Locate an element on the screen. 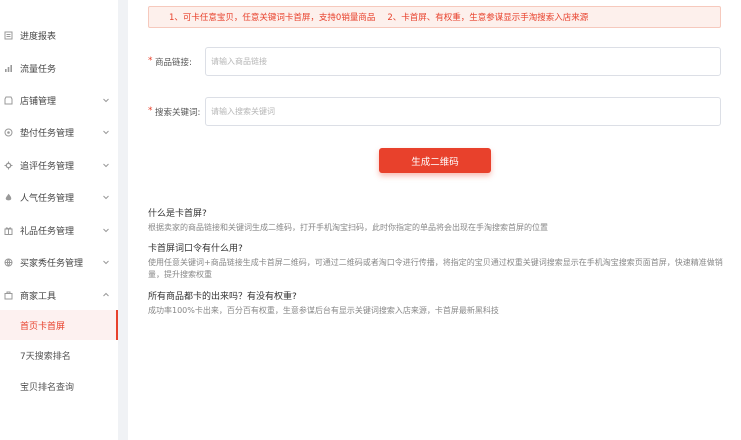  search-keyword-row: * 搜索关键词: is located at coordinates (434, 112).